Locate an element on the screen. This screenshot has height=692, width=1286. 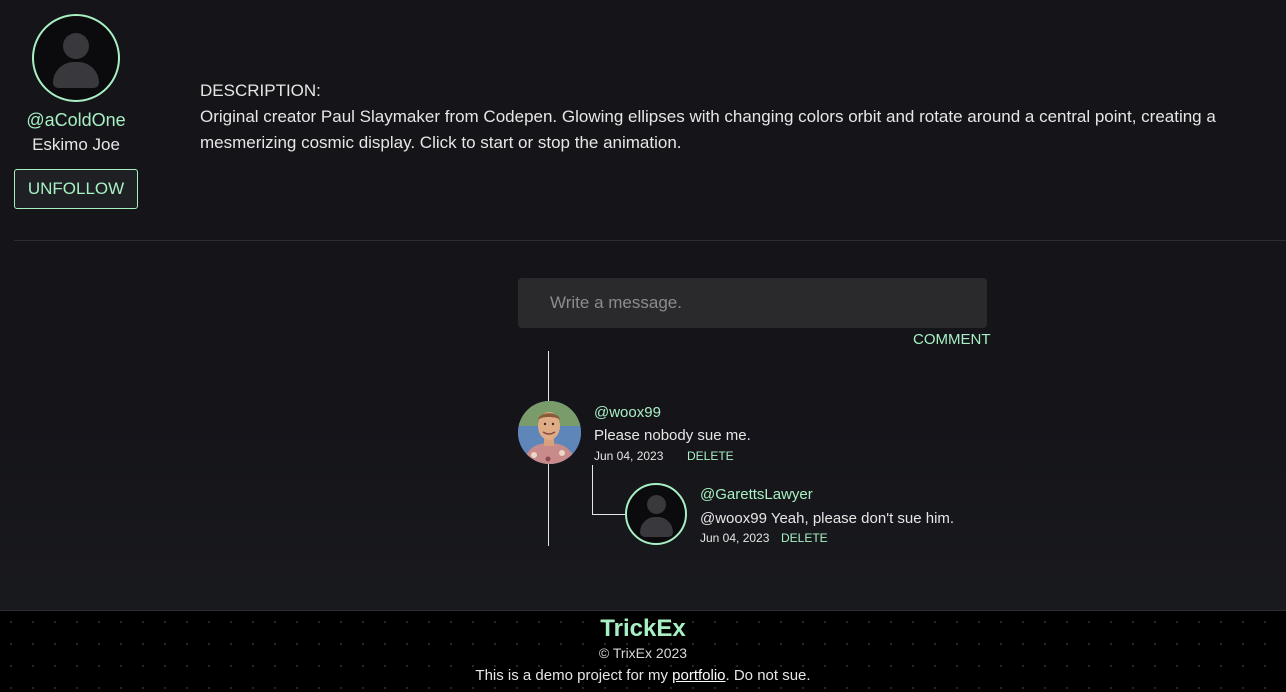
footer-copyright: © TrixEx 2023 is located at coordinates (643, 653).